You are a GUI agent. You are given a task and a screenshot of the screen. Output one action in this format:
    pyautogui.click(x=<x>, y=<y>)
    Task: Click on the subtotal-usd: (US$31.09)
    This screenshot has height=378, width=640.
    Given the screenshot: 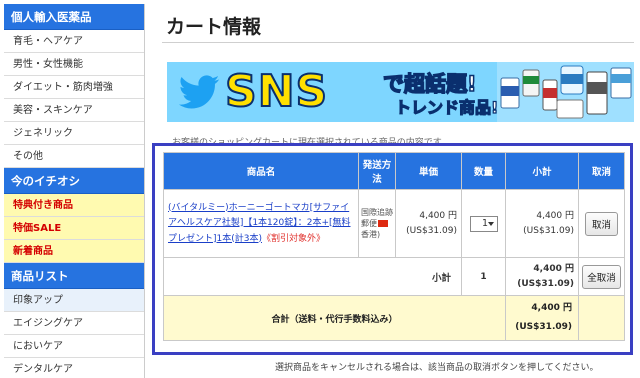 What is the action you would take?
    pyautogui.click(x=548, y=230)
    